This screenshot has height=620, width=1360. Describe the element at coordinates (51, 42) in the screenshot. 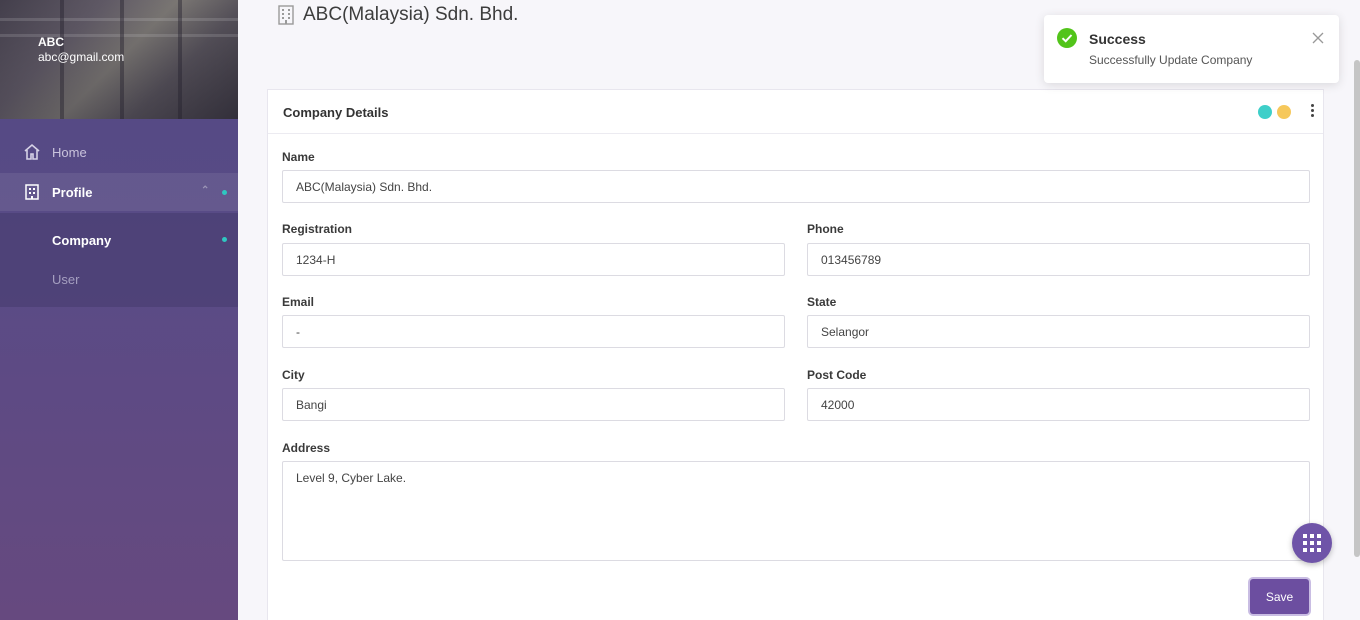

I see `user-name: ABC` at that location.